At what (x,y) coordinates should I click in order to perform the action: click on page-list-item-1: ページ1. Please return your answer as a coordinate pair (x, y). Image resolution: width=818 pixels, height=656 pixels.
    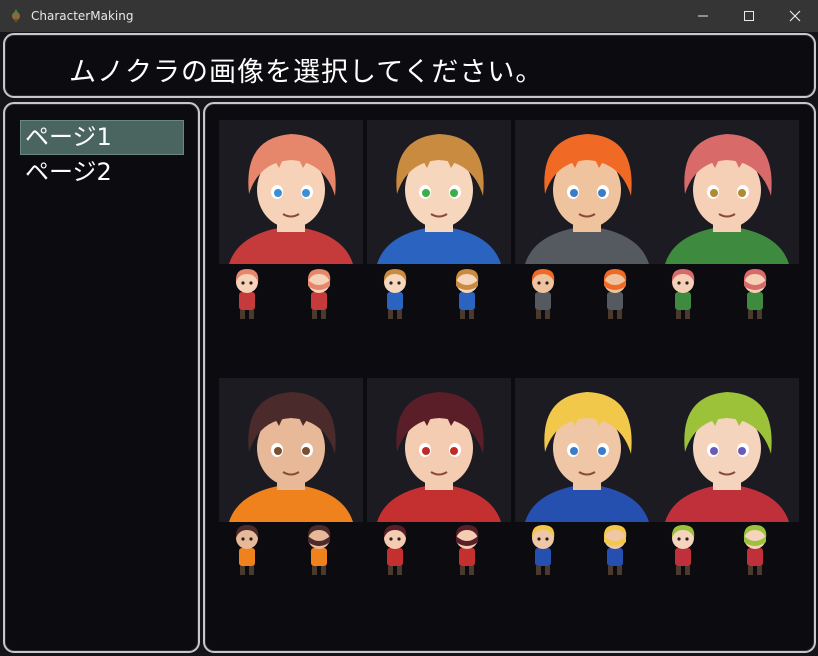
    Looking at the image, I should click on (102, 137).